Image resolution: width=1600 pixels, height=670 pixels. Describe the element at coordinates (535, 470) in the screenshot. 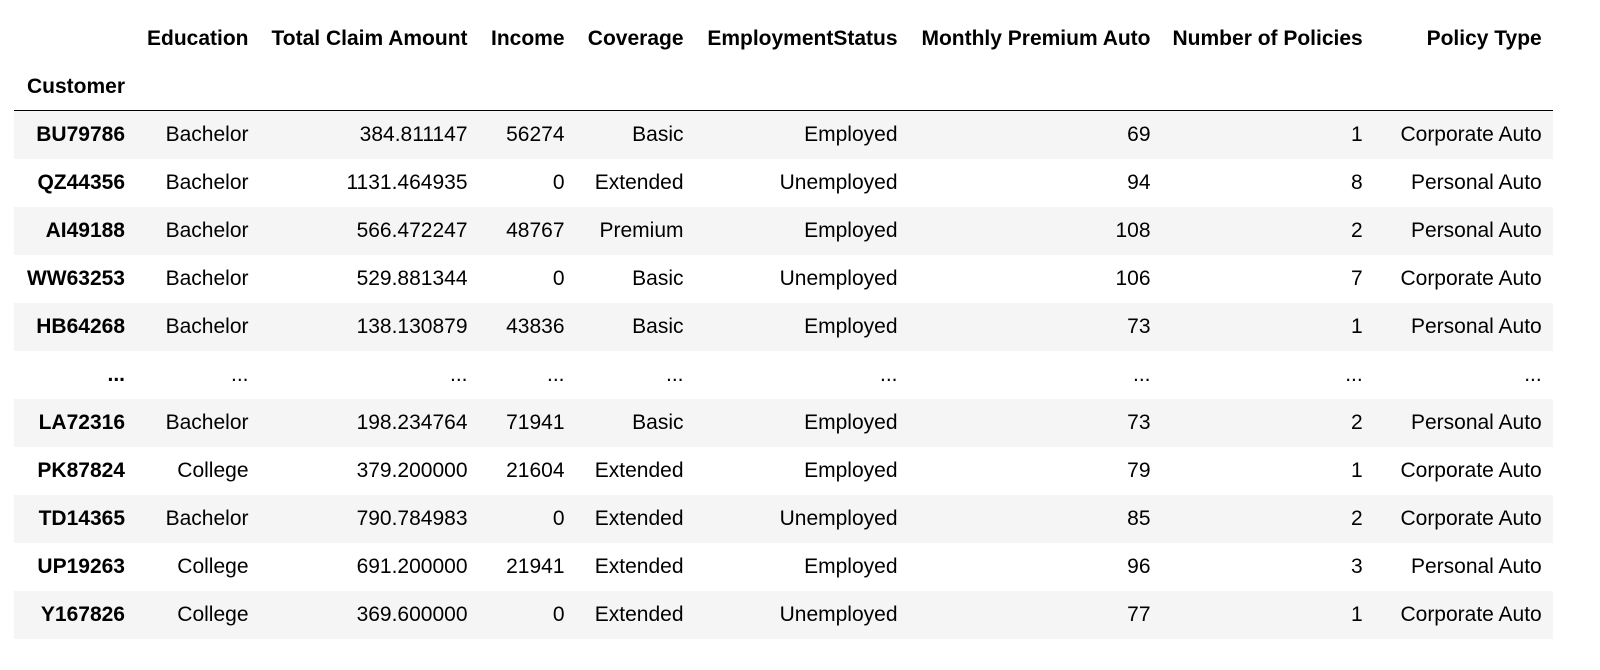

I see `cell-income: 21604` at that location.